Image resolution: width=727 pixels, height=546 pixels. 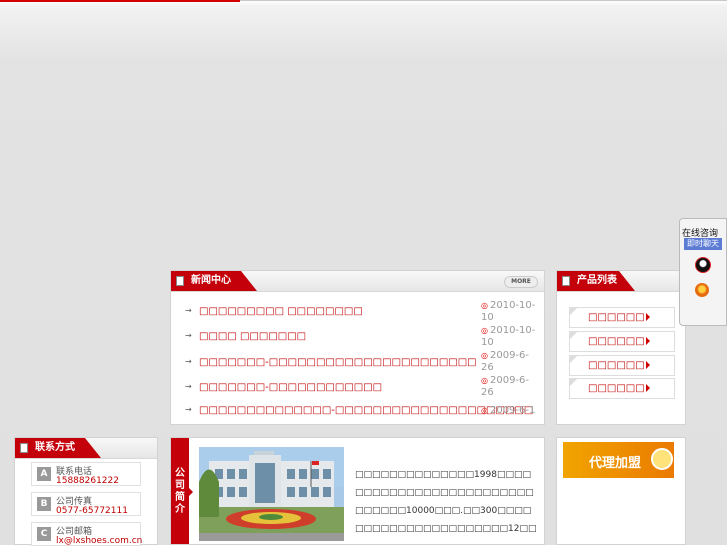 I want to click on badge-c-icon: C, so click(x=44, y=534).